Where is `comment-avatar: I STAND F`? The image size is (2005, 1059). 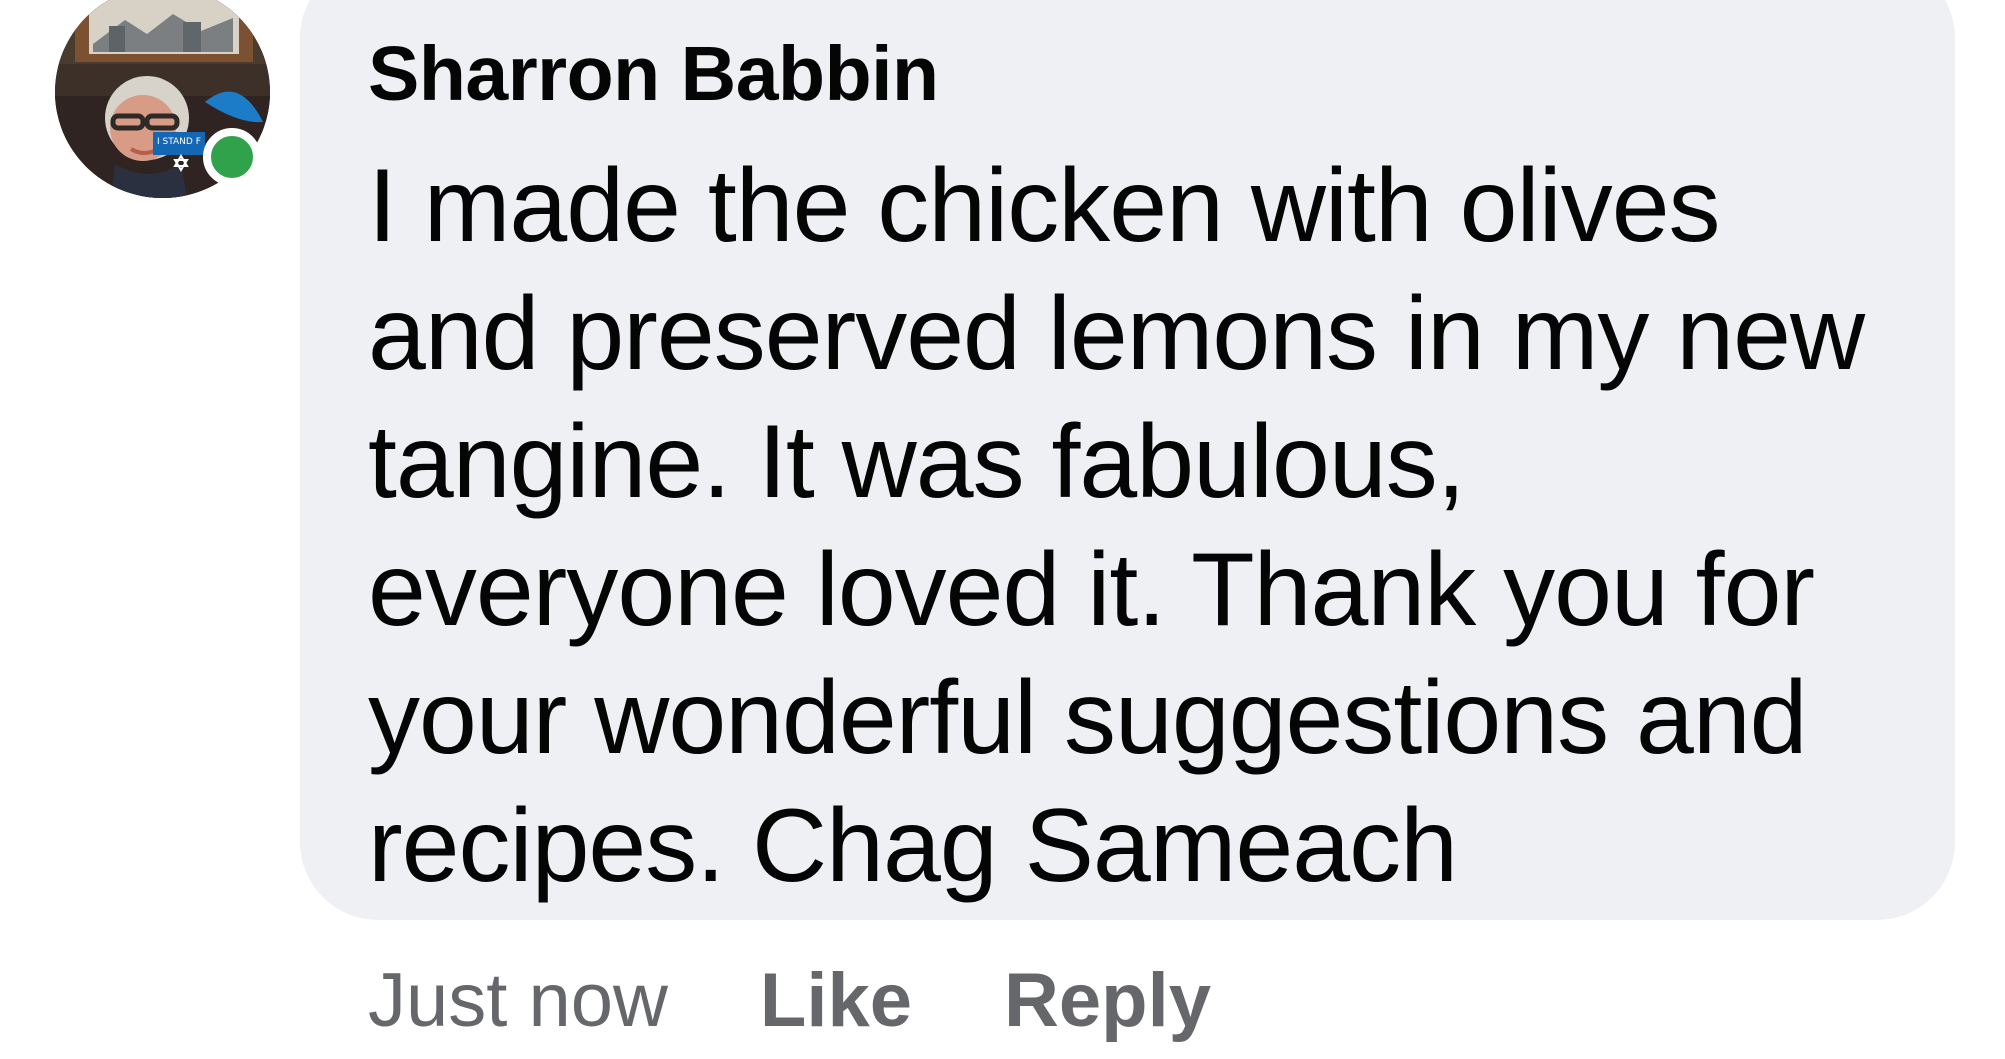
comment-avatar: I STAND F is located at coordinates (162, 100).